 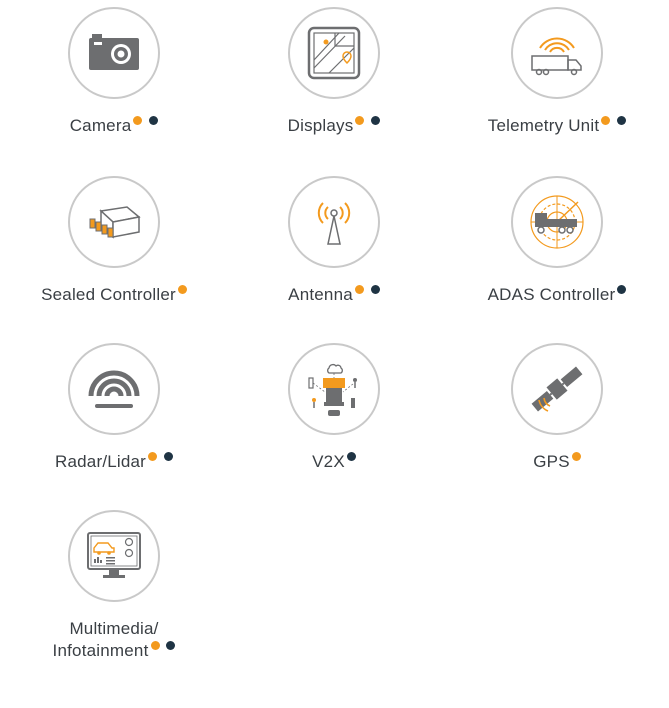 What do you see at coordinates (334, 462) in the screenshot?
I see `item-label: V2X` at bounding box center [334, 462].